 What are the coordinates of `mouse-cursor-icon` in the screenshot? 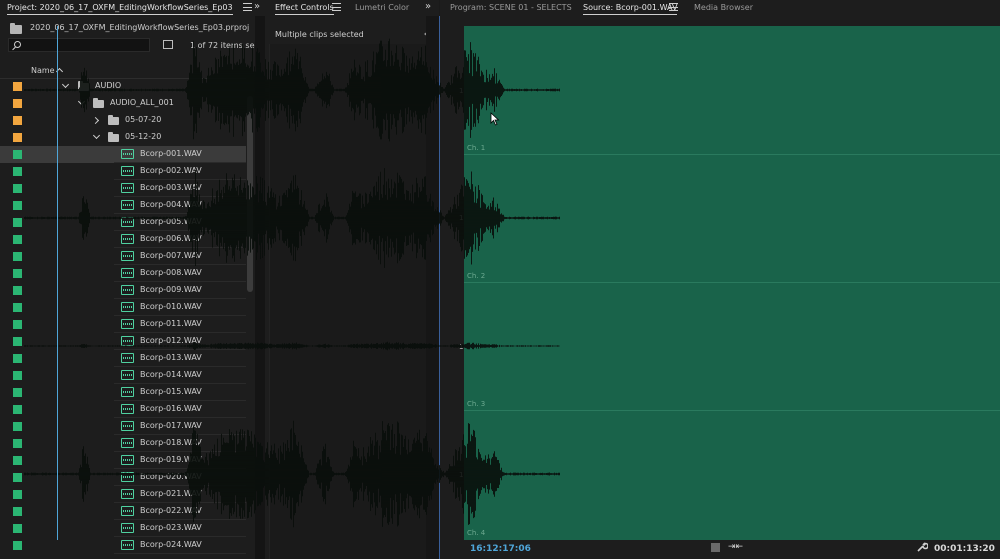 It's located at (495, 119).